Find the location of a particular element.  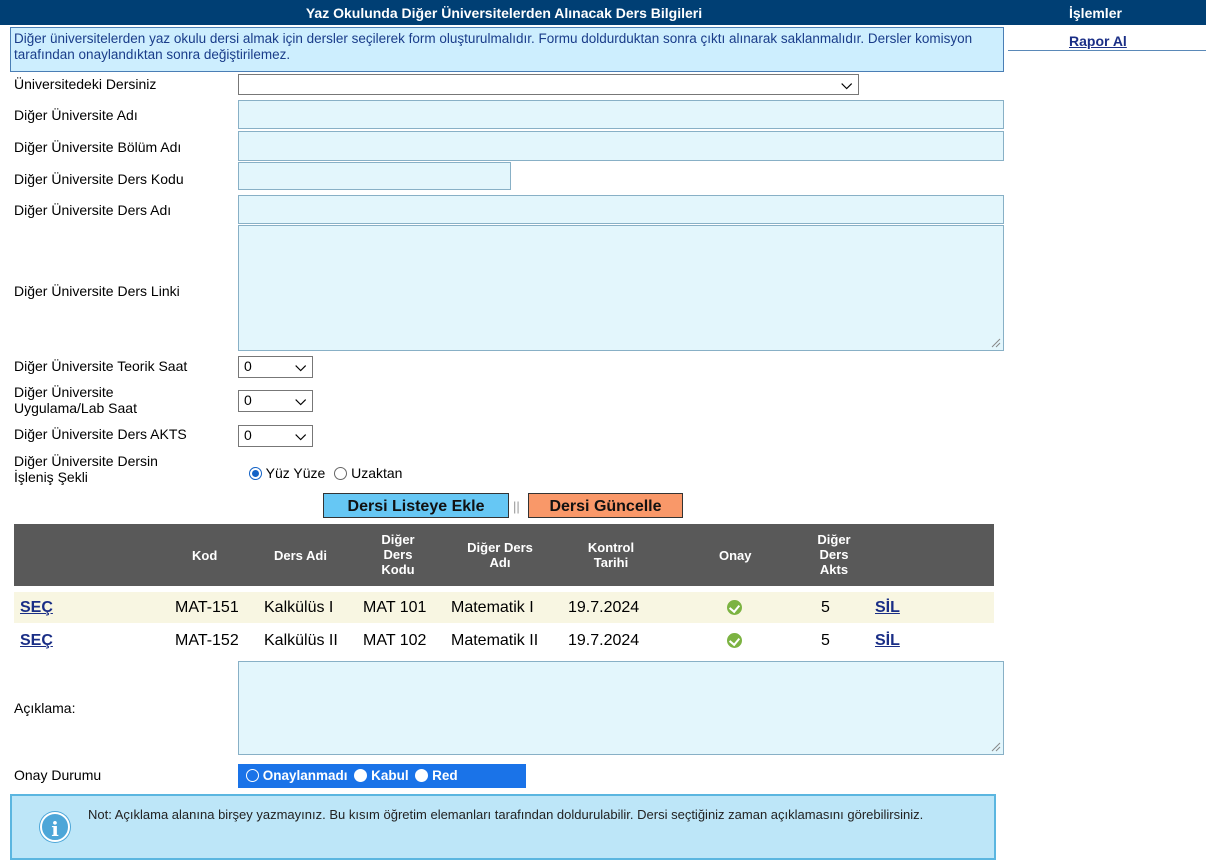

sidebar-divider is located at coordinates (1107, 50).